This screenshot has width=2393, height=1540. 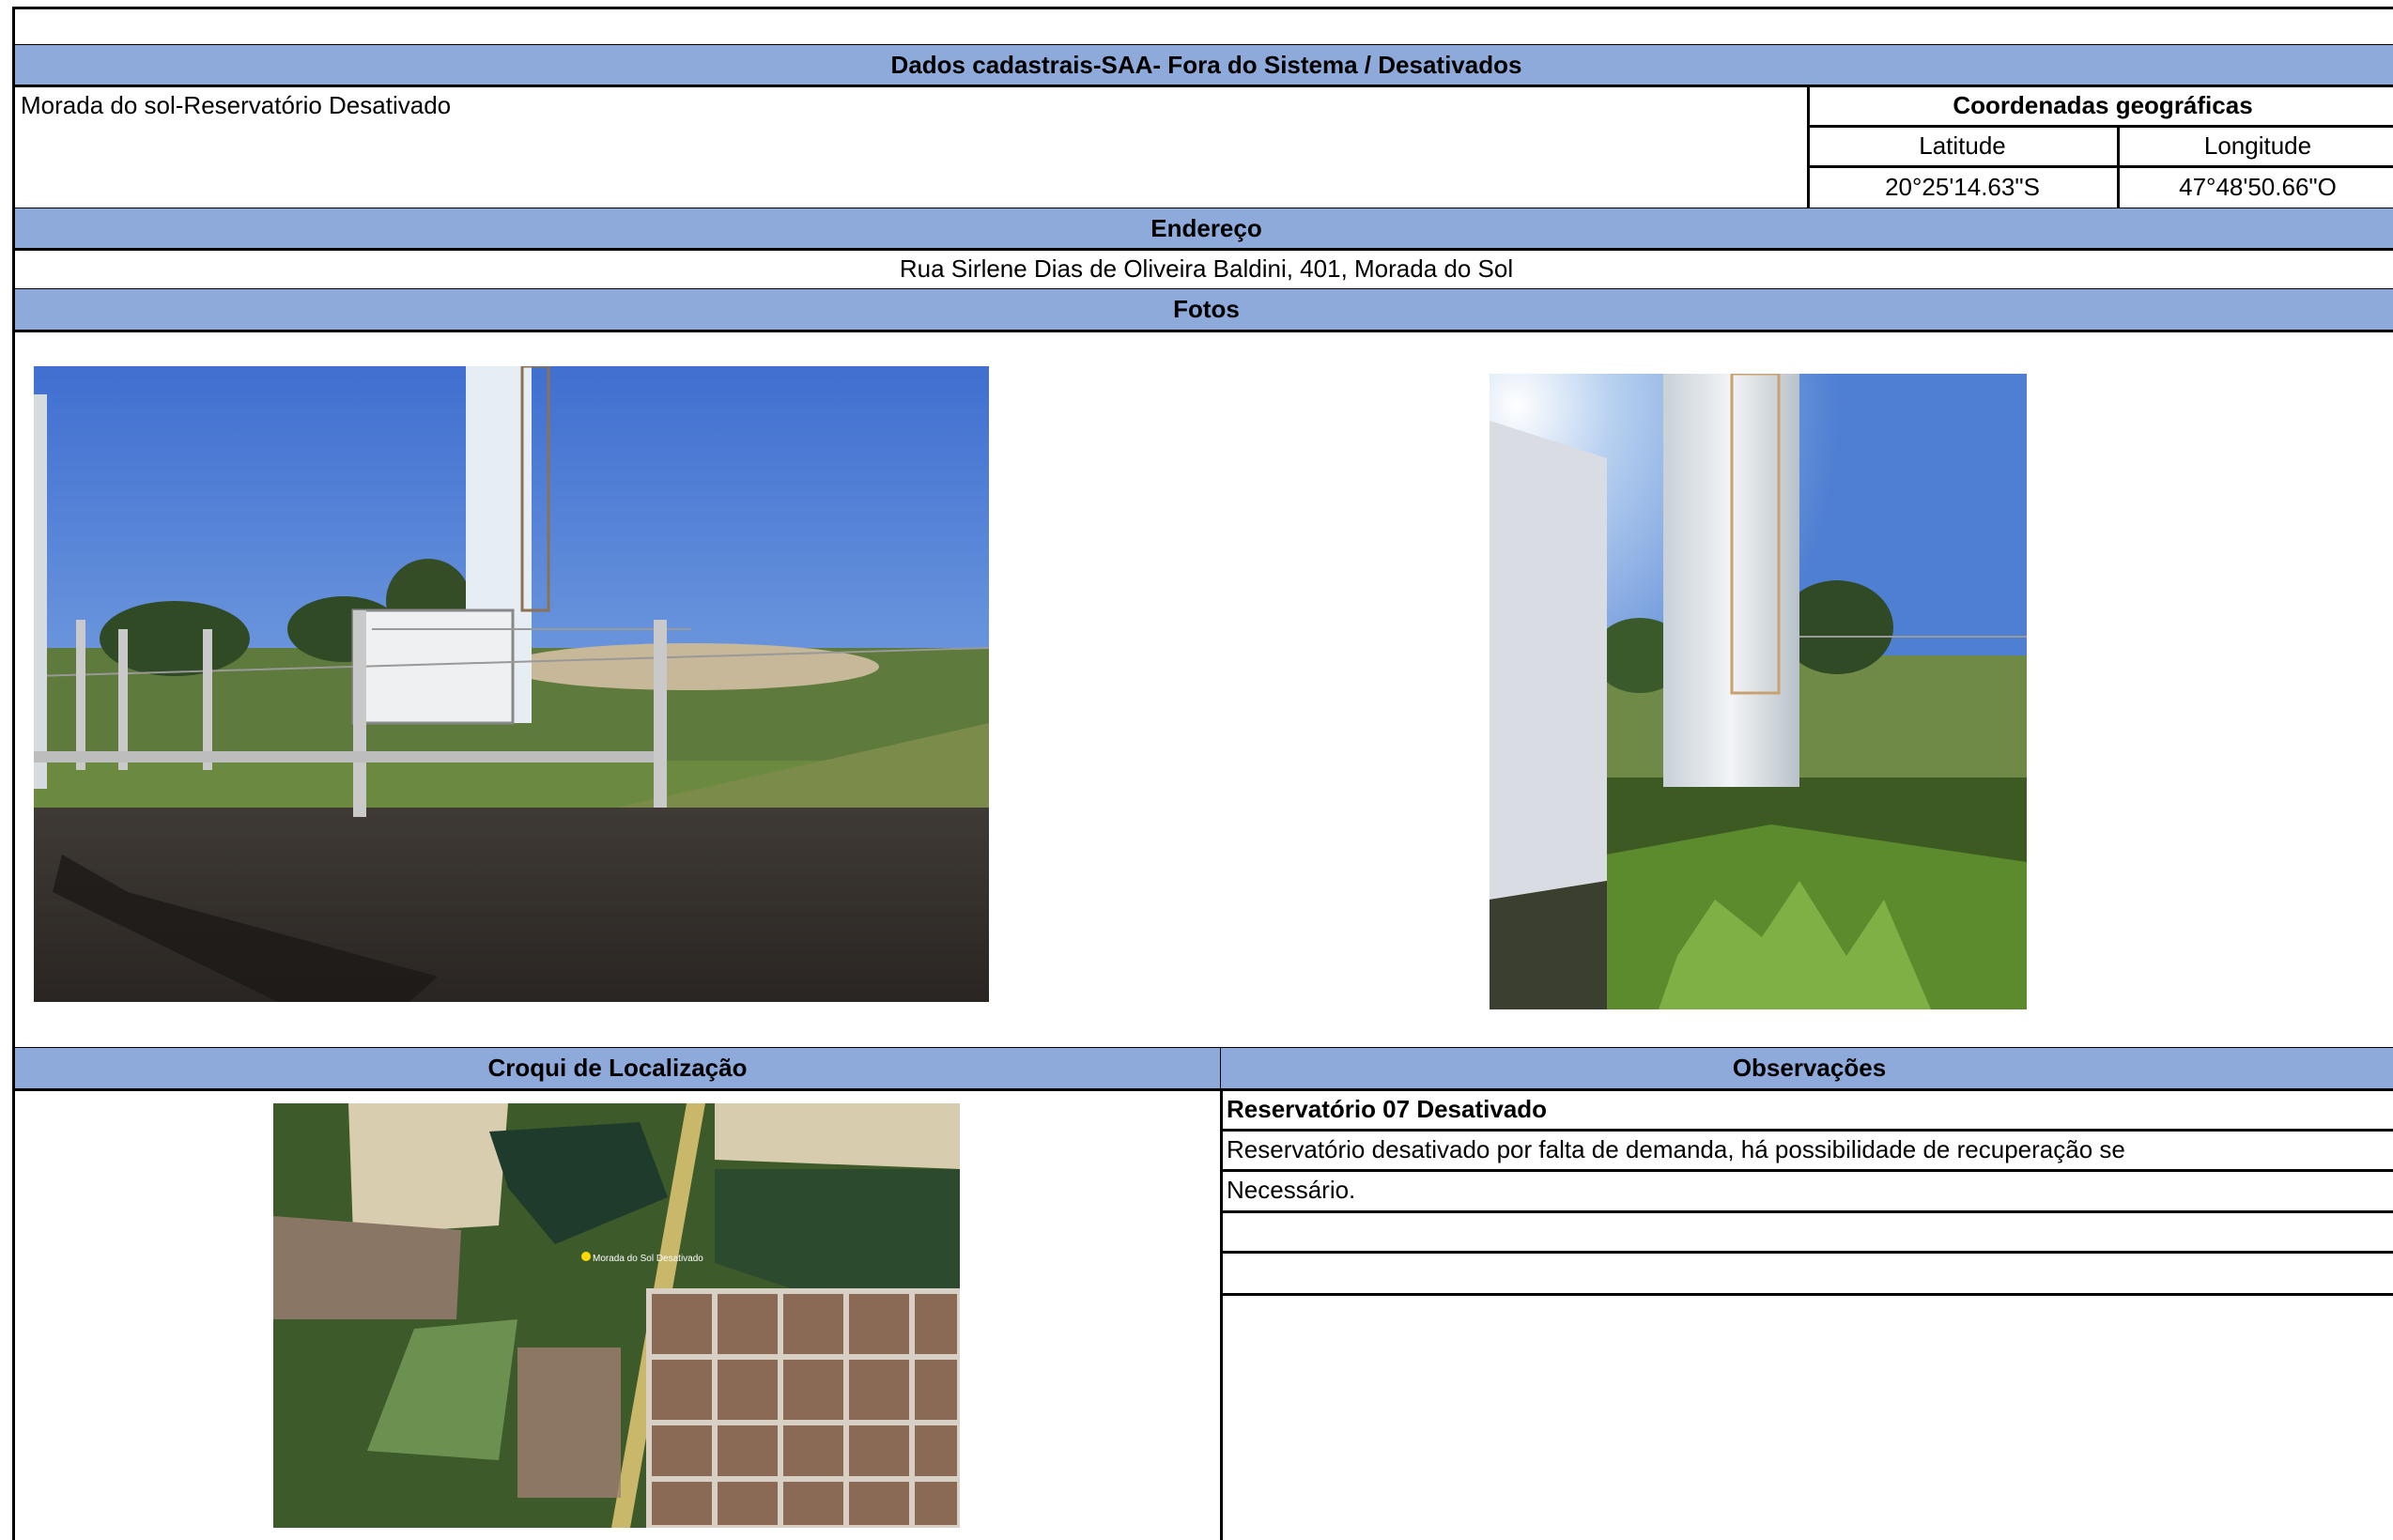 What do you see at coordinates (1387, 1108) in the screenshot?
I see `observation-text: Reservatório 07 Desativado` at bounding box center [1387, 1108].